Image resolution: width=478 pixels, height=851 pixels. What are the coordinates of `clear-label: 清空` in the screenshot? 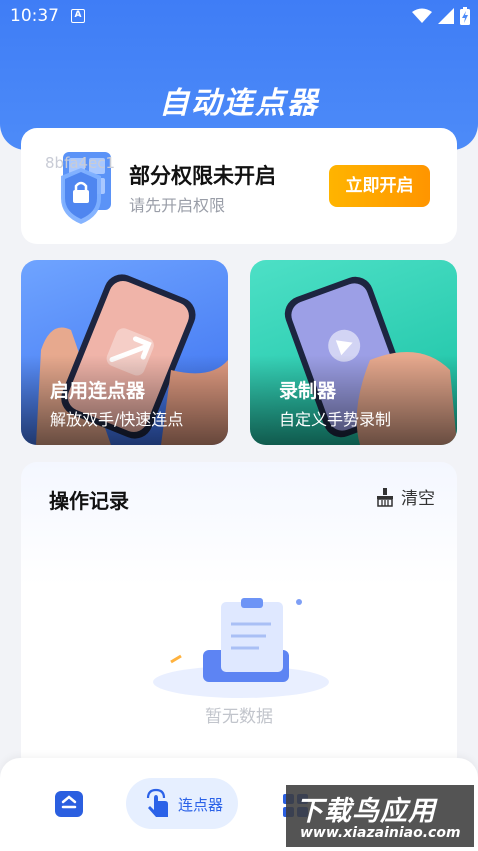 It's located at (418, 499).